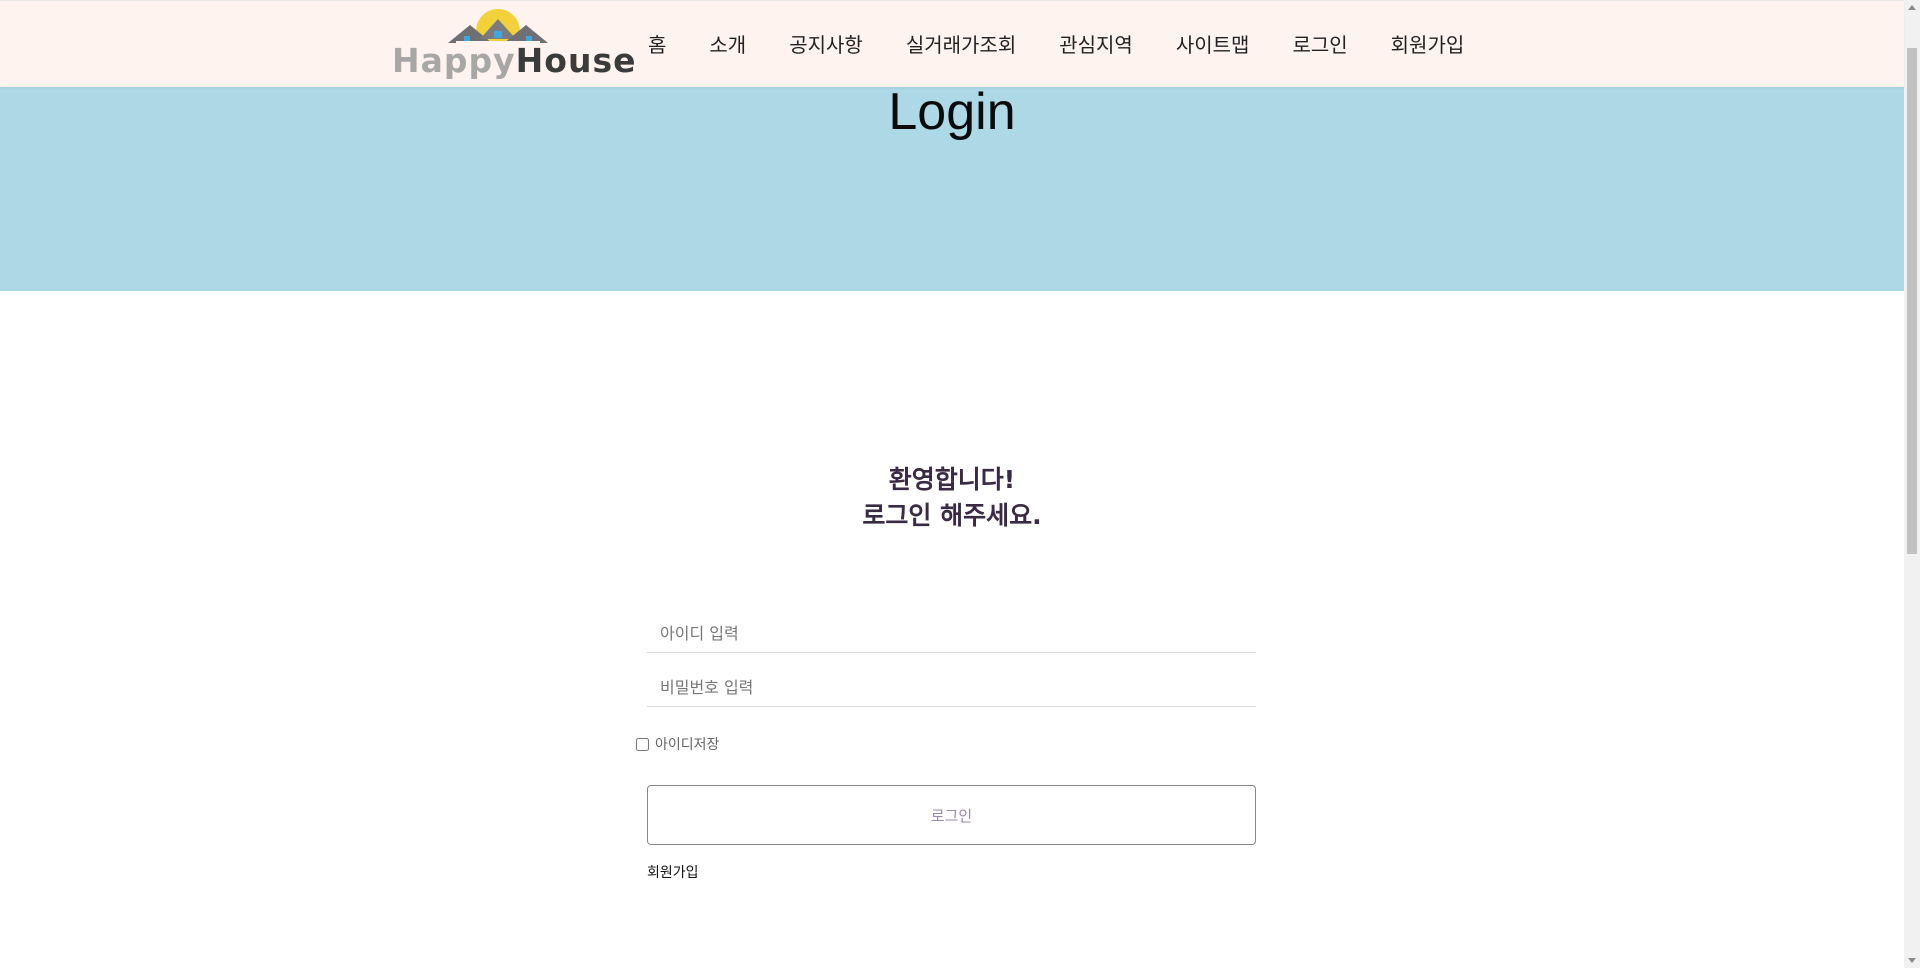  Describe the element at coordinates (1096, 43) in the screenshot. I see `nav-interest-area: 관심지역` at that location.